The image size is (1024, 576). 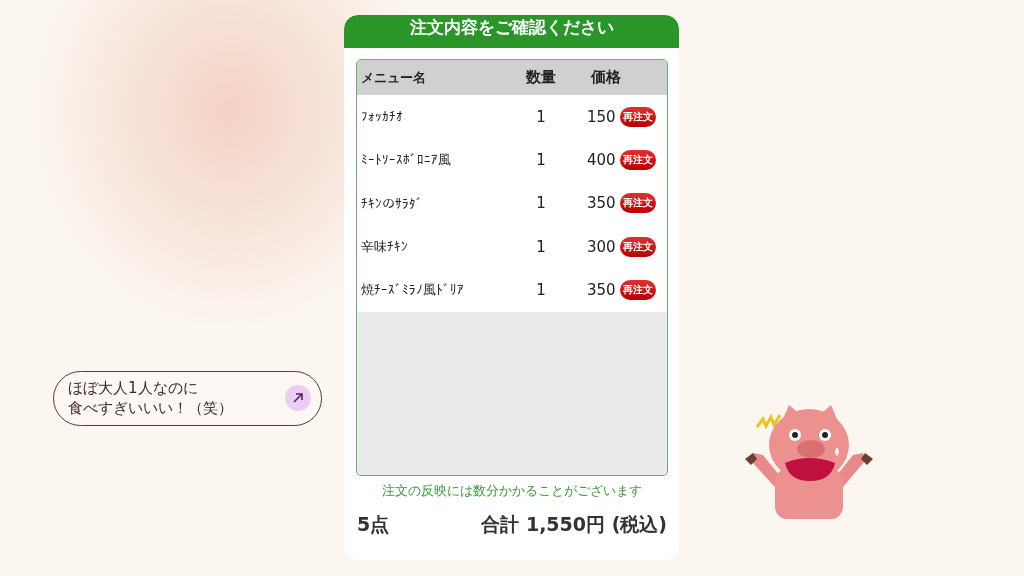 What do you see at coordinates (385, 246) in the screenshot?
I see `menu-item-name: 辛味ﾁｷﾝ` at bounding box center [385, 246].